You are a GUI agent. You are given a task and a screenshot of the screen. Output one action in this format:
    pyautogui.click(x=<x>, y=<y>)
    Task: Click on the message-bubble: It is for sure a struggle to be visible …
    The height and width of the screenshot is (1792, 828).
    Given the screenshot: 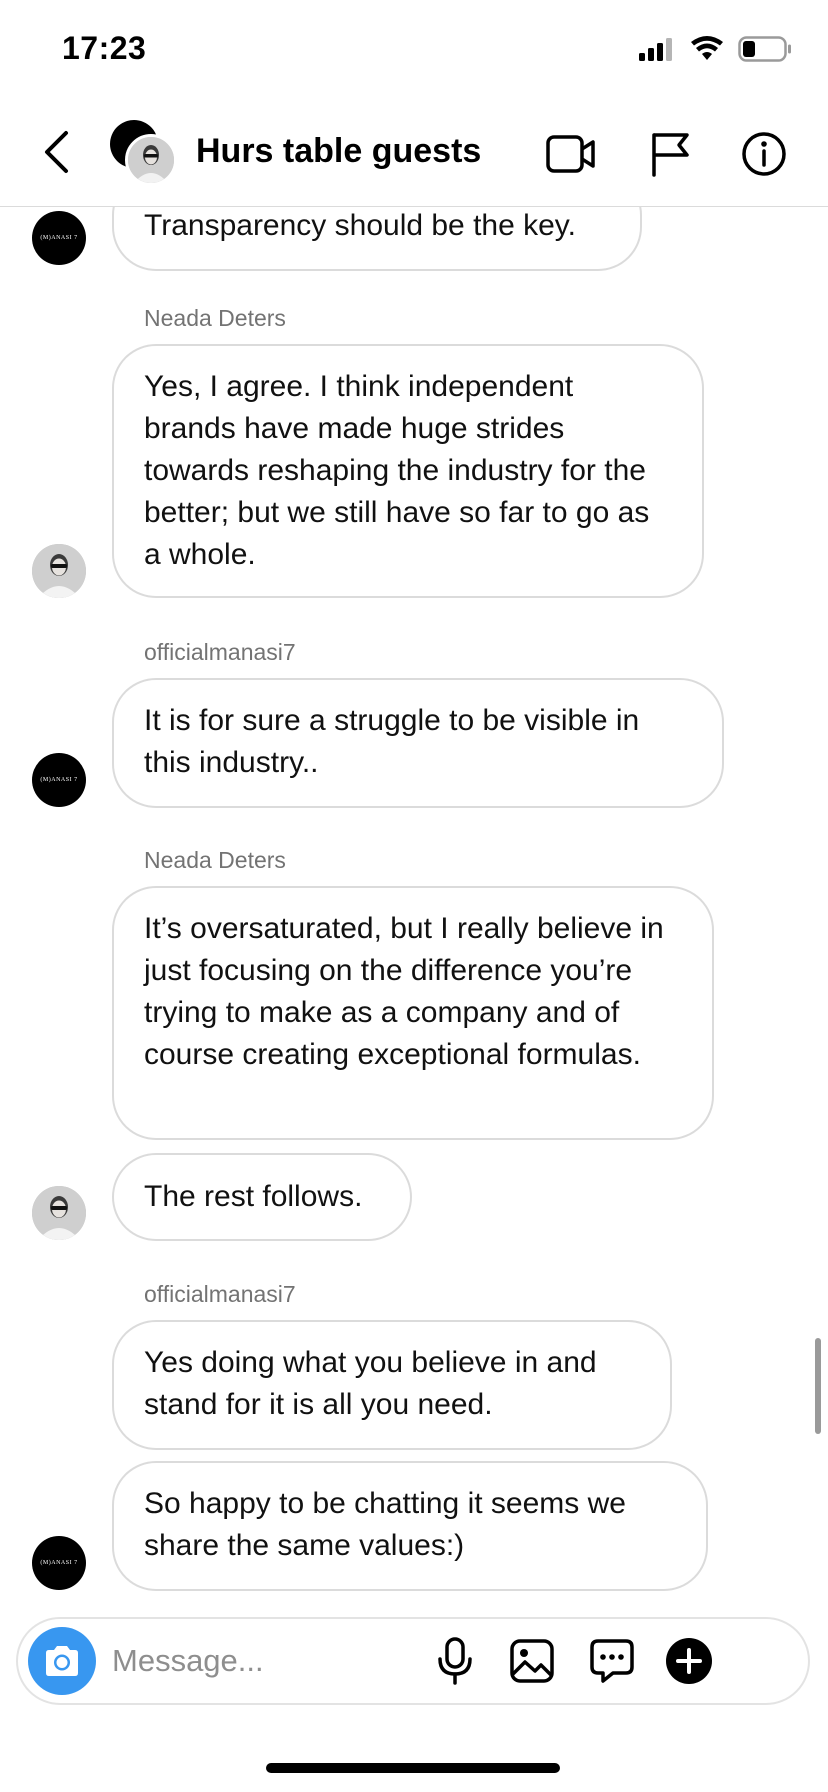 What is the action you would take?
    pyautogui.click(x=418, y=743)
    